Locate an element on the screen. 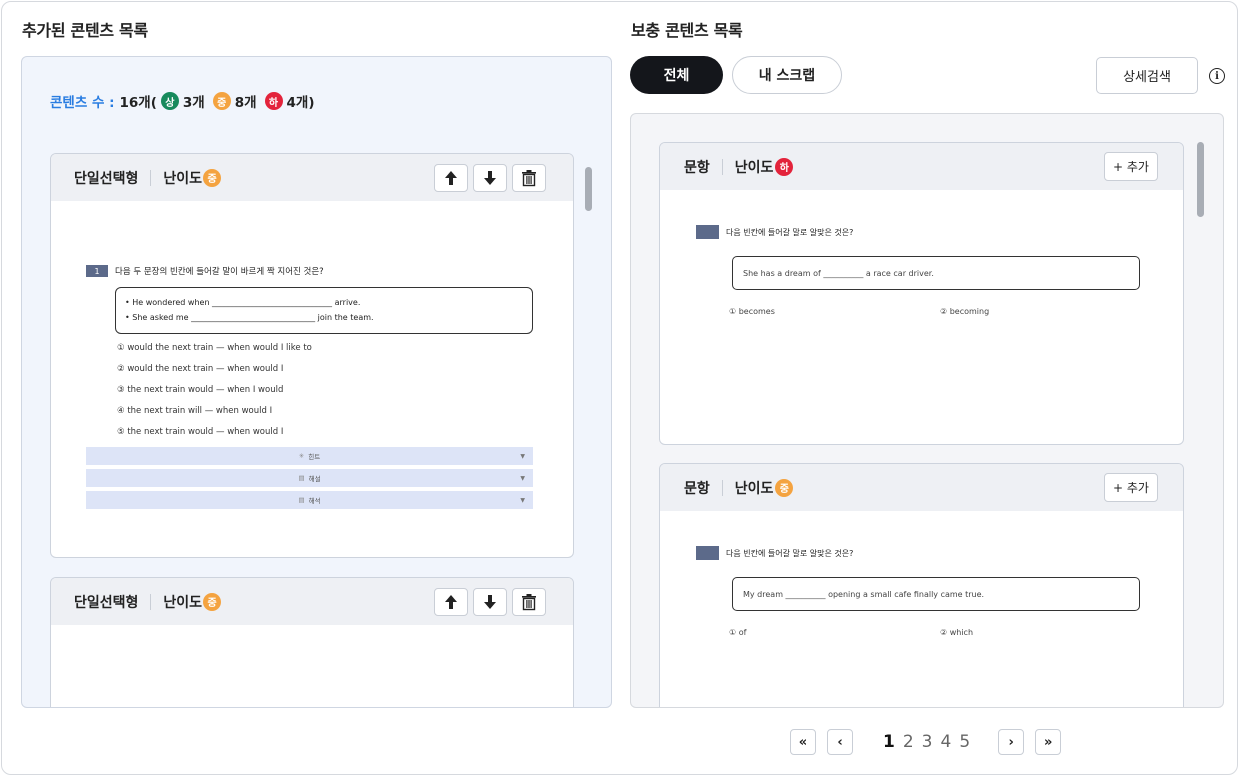  page-3: 3 is located at coordinates (927, 742).